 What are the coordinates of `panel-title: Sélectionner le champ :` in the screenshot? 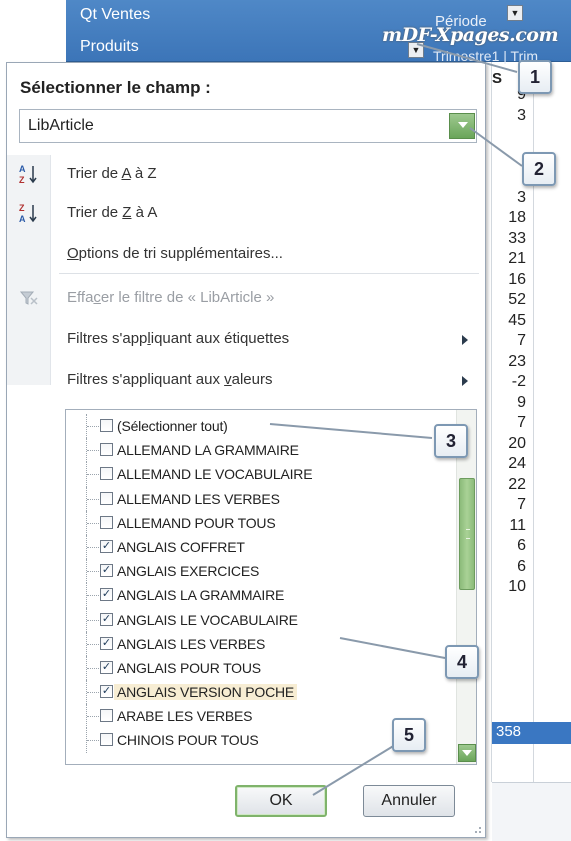 It's located at (115, 87).